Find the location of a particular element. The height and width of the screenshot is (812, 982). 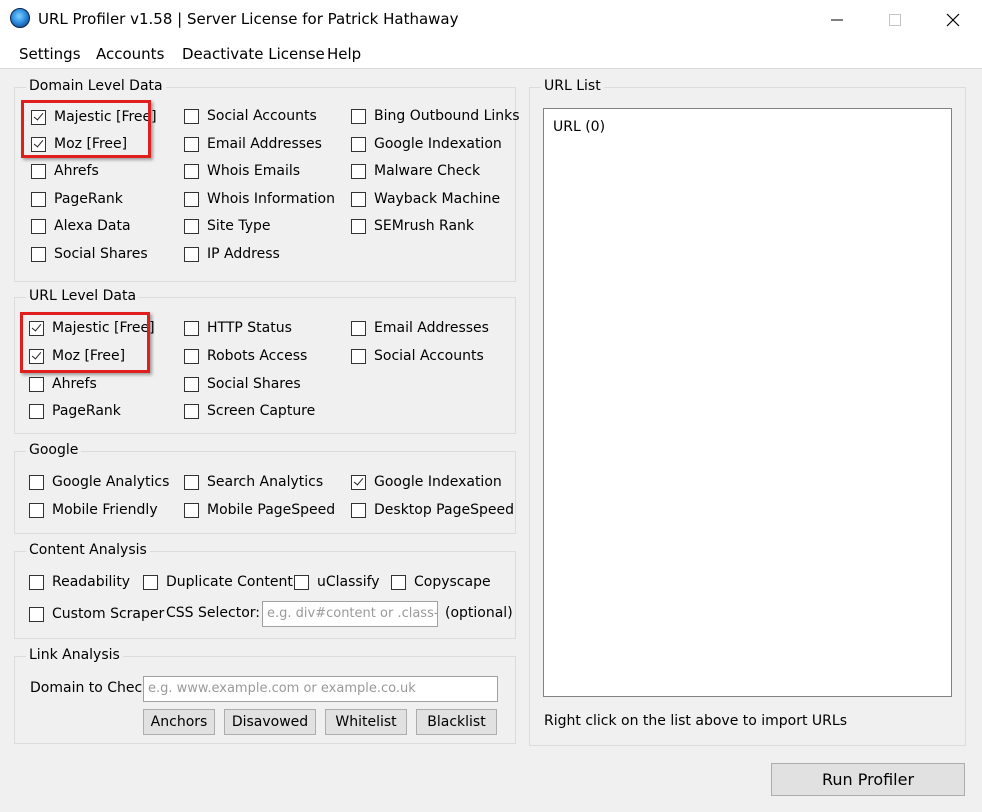

url-level-title: URL Level Data is located at coordinates (83, 296).